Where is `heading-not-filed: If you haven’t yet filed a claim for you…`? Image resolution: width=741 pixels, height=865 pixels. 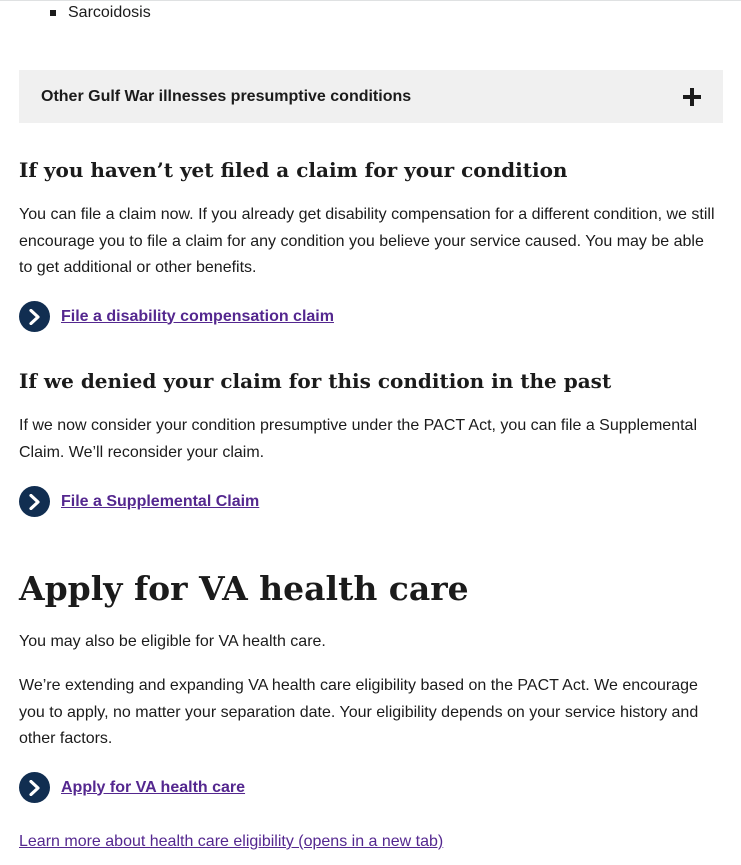
heading-not-filed: If you haven’t yet filed a claim for you… is located at coordinates (293, 170).